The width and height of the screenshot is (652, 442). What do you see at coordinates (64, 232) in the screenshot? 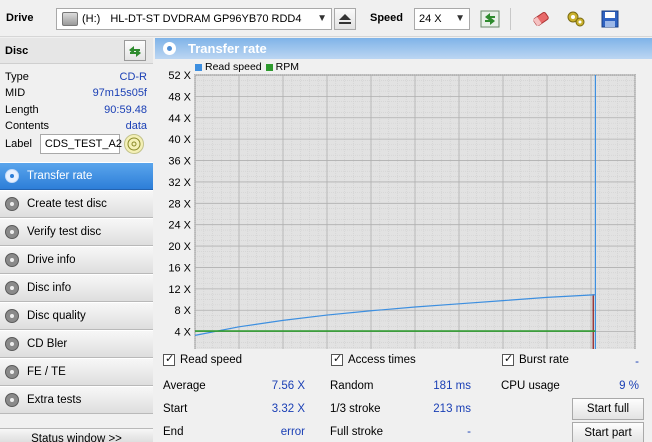
I see `nav-label: Verify test disc` at bounding box center [64, 232].